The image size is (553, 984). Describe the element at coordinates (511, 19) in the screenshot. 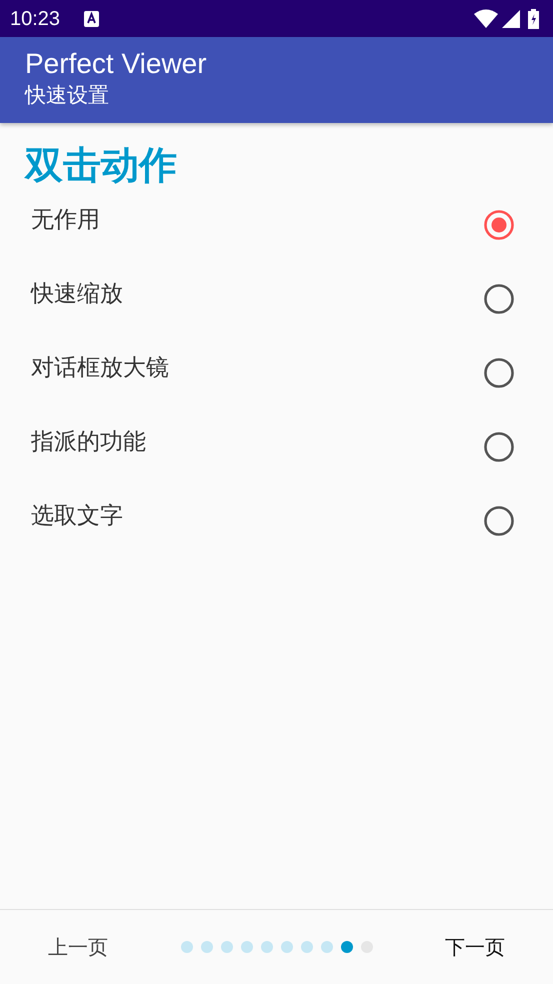

I see `signal-icon` at that location.